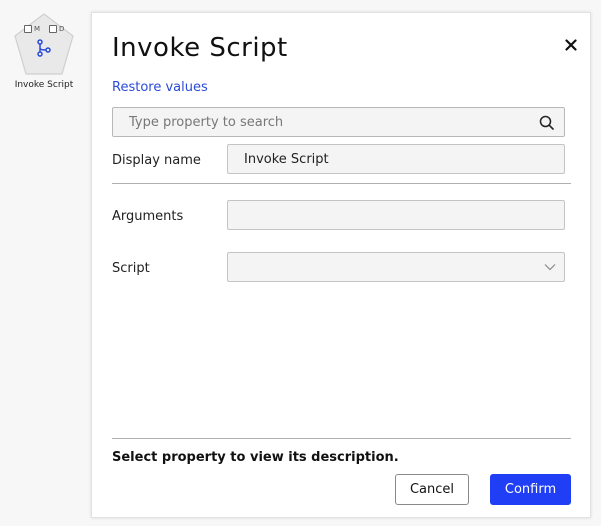 The image size is (601, 526). What do you see at coordinates (62, 29) in the screenshot?
I see `d-badge-label: D` at bounding box center [62, 29].